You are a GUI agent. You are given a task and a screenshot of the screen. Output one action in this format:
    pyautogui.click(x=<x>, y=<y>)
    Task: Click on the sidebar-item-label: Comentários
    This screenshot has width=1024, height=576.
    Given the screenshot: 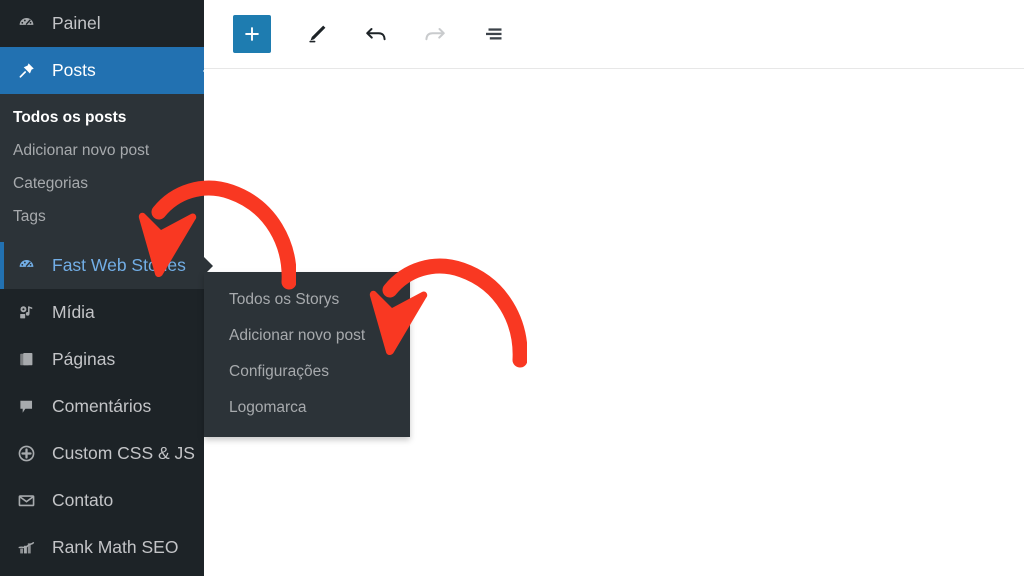 What is the action you would take?
    pyautogui.click(x=102, y=405)
    